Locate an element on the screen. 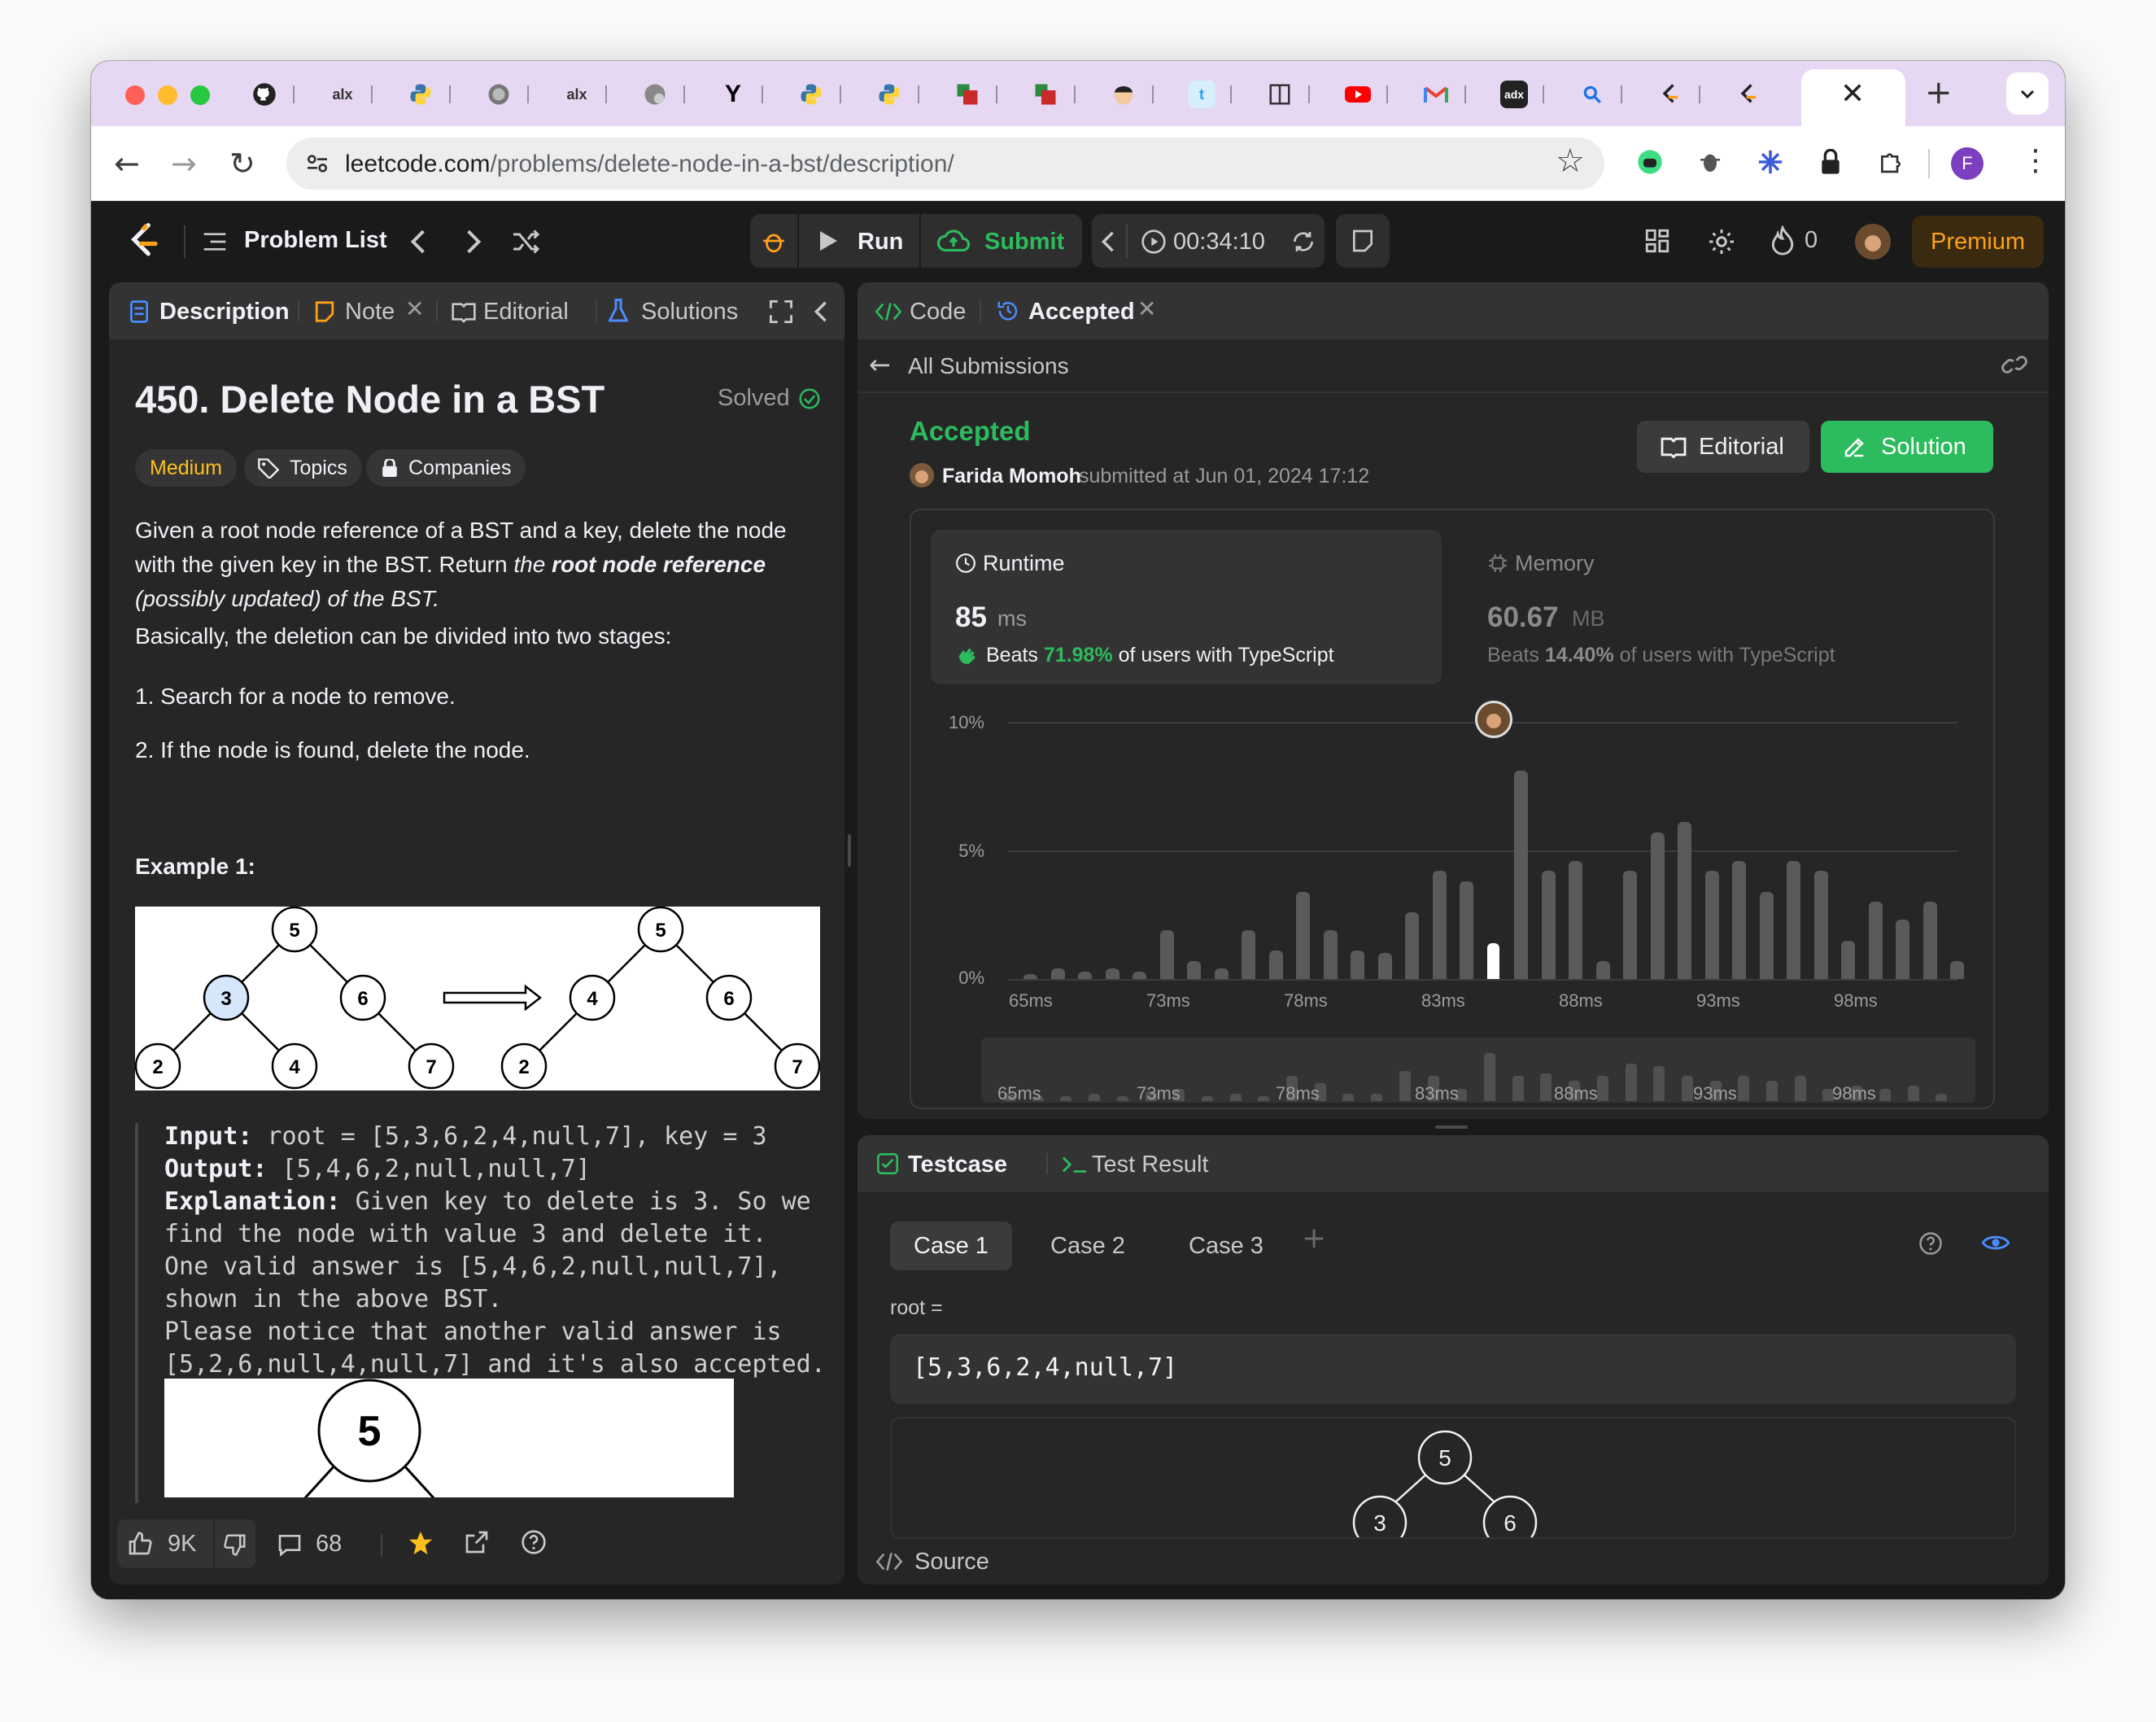  case-3-tab: Case 3 is located at coordinates (1226, 1246).